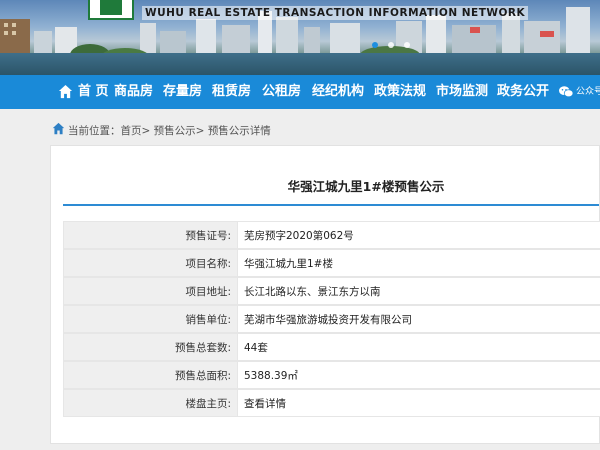  Describe the element at coordinates (400, 92) in the screenshot. I see `nav-item-policies: 政策法规` at that location.